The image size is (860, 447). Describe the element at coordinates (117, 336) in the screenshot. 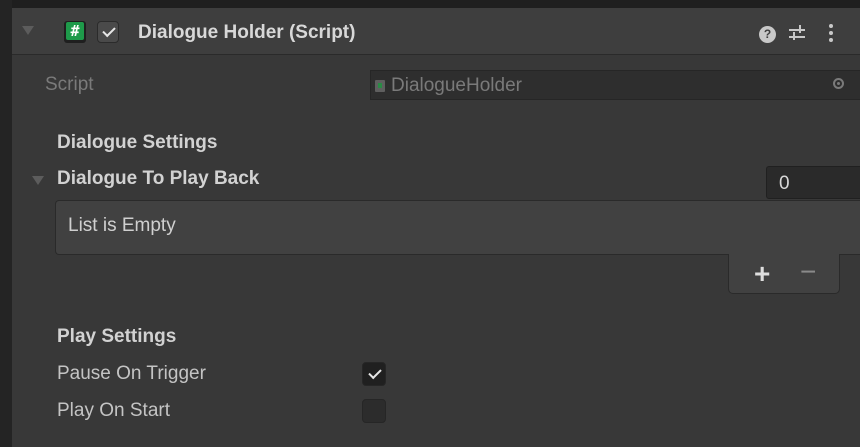

I see `play-settings-header: Play Settings` at that location.